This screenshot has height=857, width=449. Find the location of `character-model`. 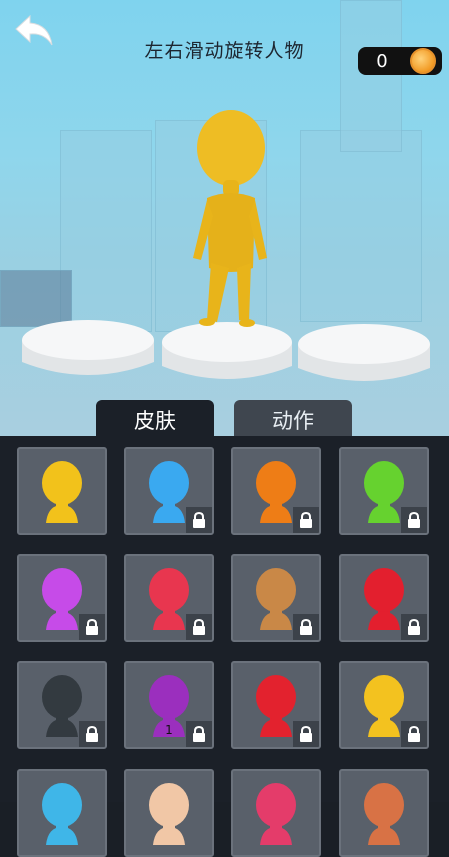

character-model is located at coordinates (230, 220).